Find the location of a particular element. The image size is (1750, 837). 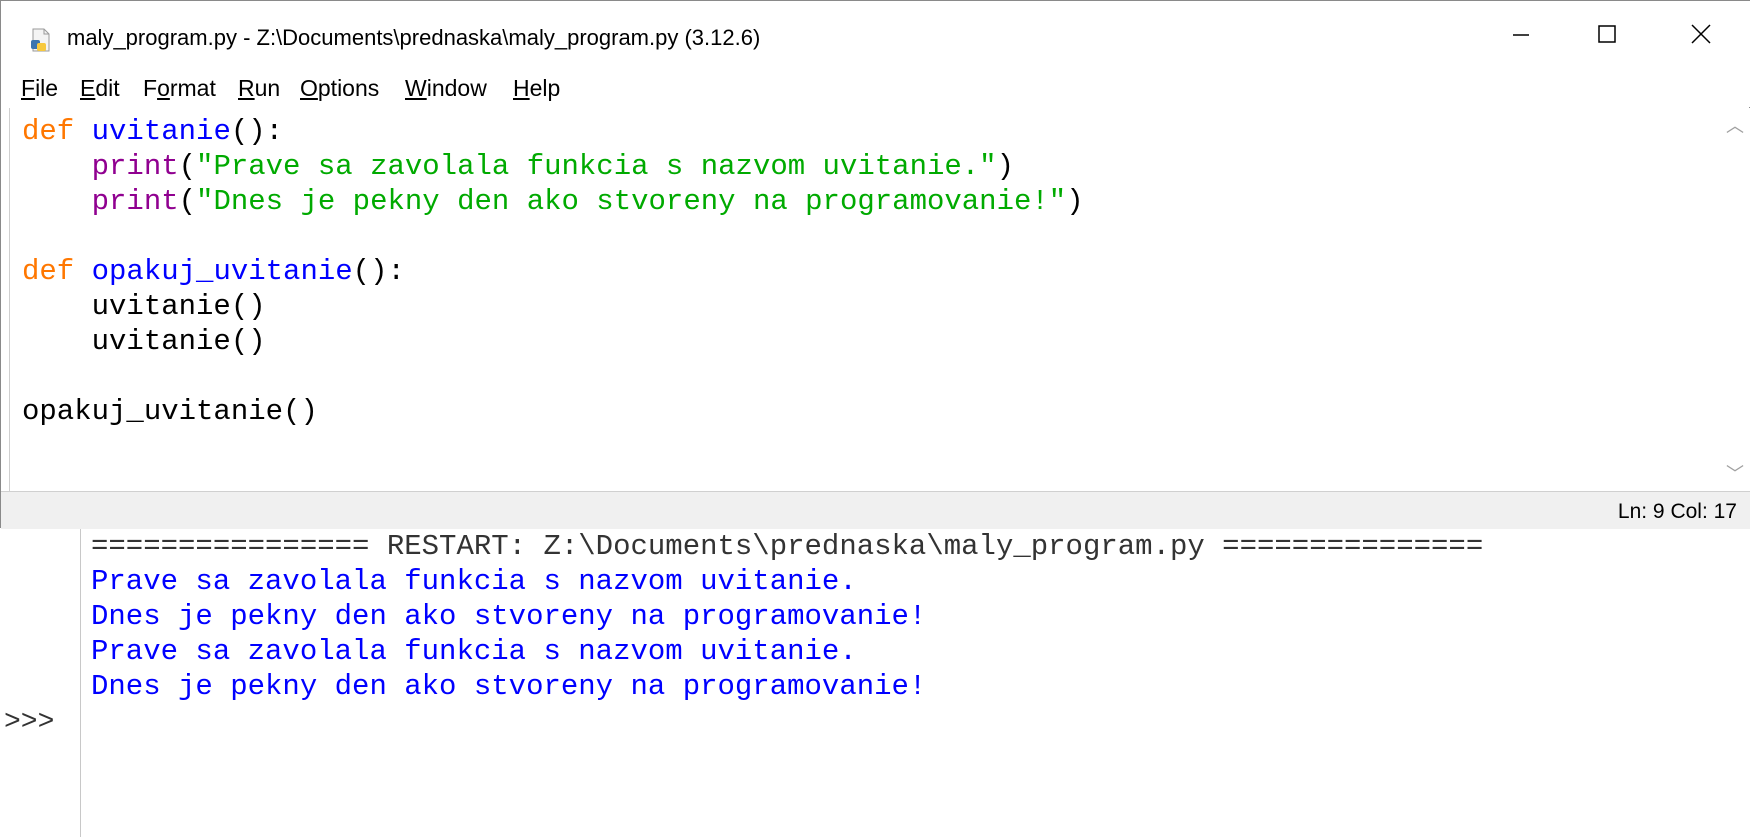

python-file-icon is located at coordinates (41, 40).